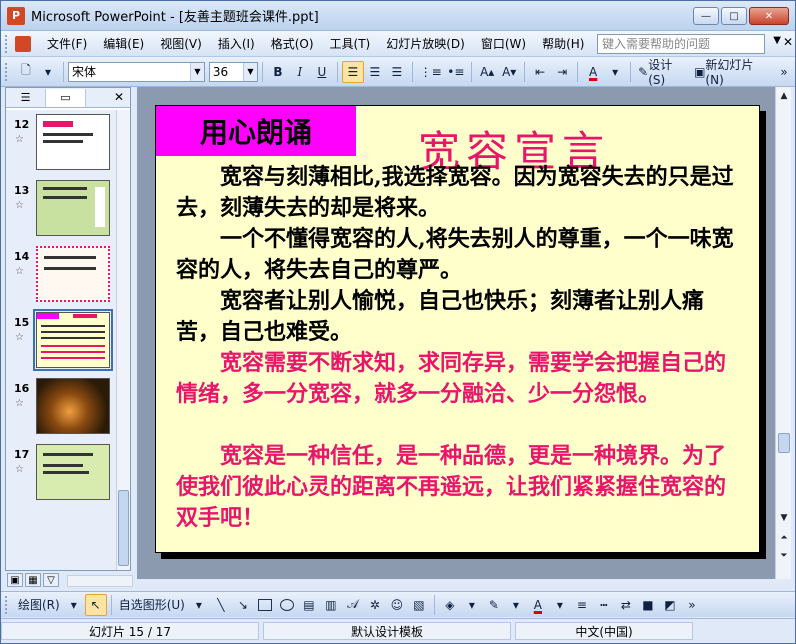 The height and width of the screenshot is (644, 796). Describe the element at coordinates (648, 605) in the screenshot. I see `shadow-style-icon: ■` at that location.